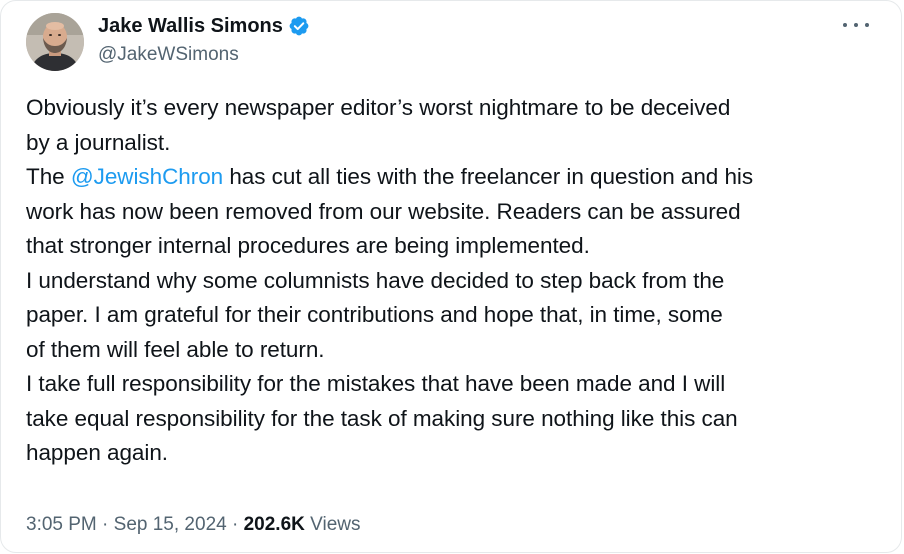 This screenshot has width=904, height=554. Describe the element at coordinates (204, 55) in the screenshot. I see `handle: @JakeWSimons` at that location.